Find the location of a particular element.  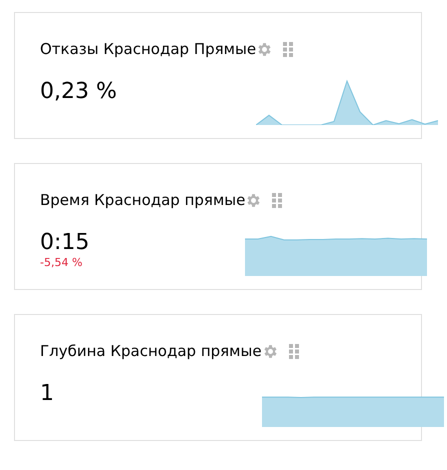

widget-title: Глубина Краснодар прямые is located at coordinates (151, 351).